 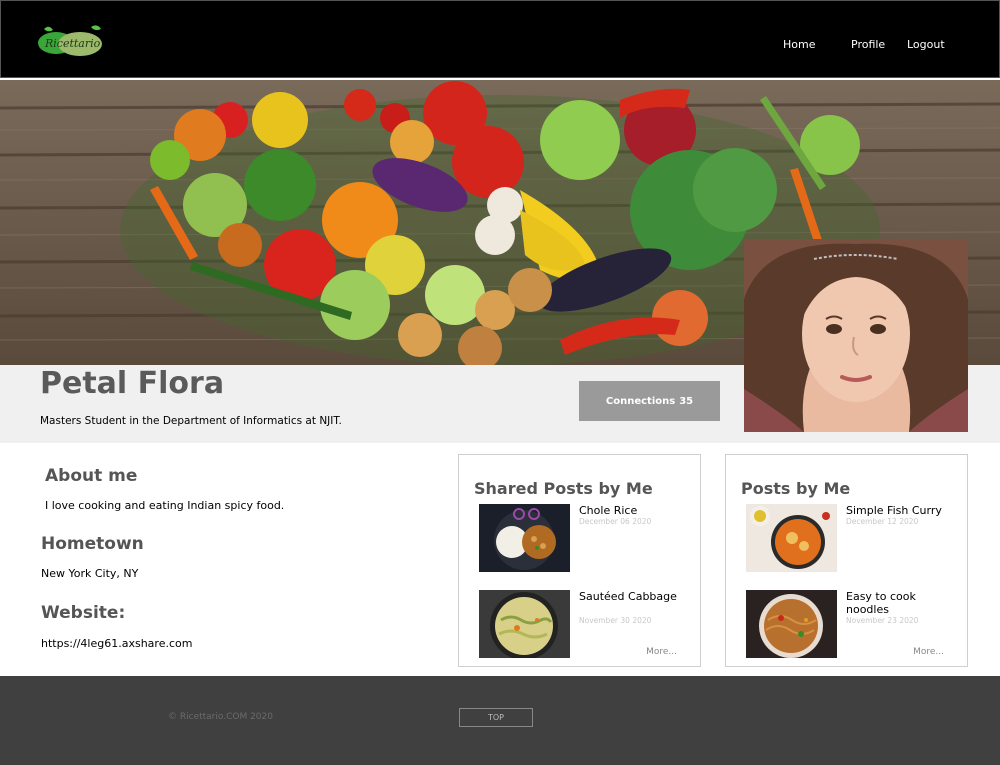 I want to click on profile-avatar, so click(x=856, y=335).